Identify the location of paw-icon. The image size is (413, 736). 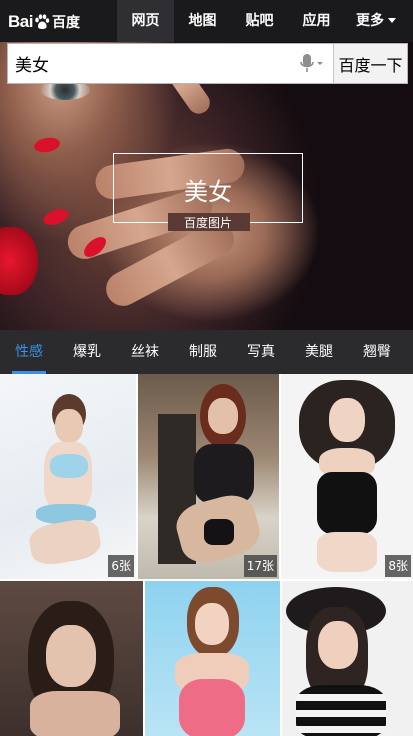
(42, 22).